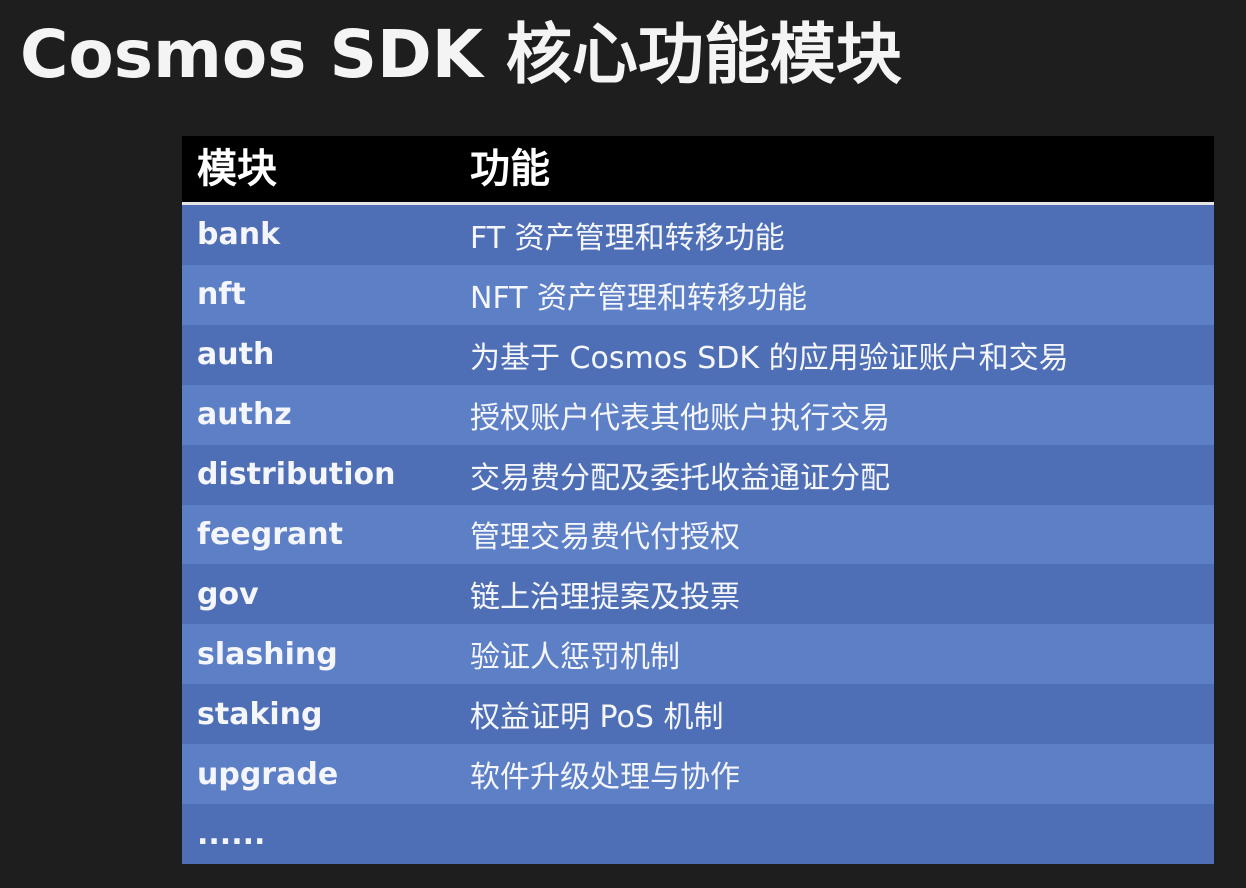  Describe the element at coordinates (236, 355) in the screenshot. I see `module-cell: auth` at that location.